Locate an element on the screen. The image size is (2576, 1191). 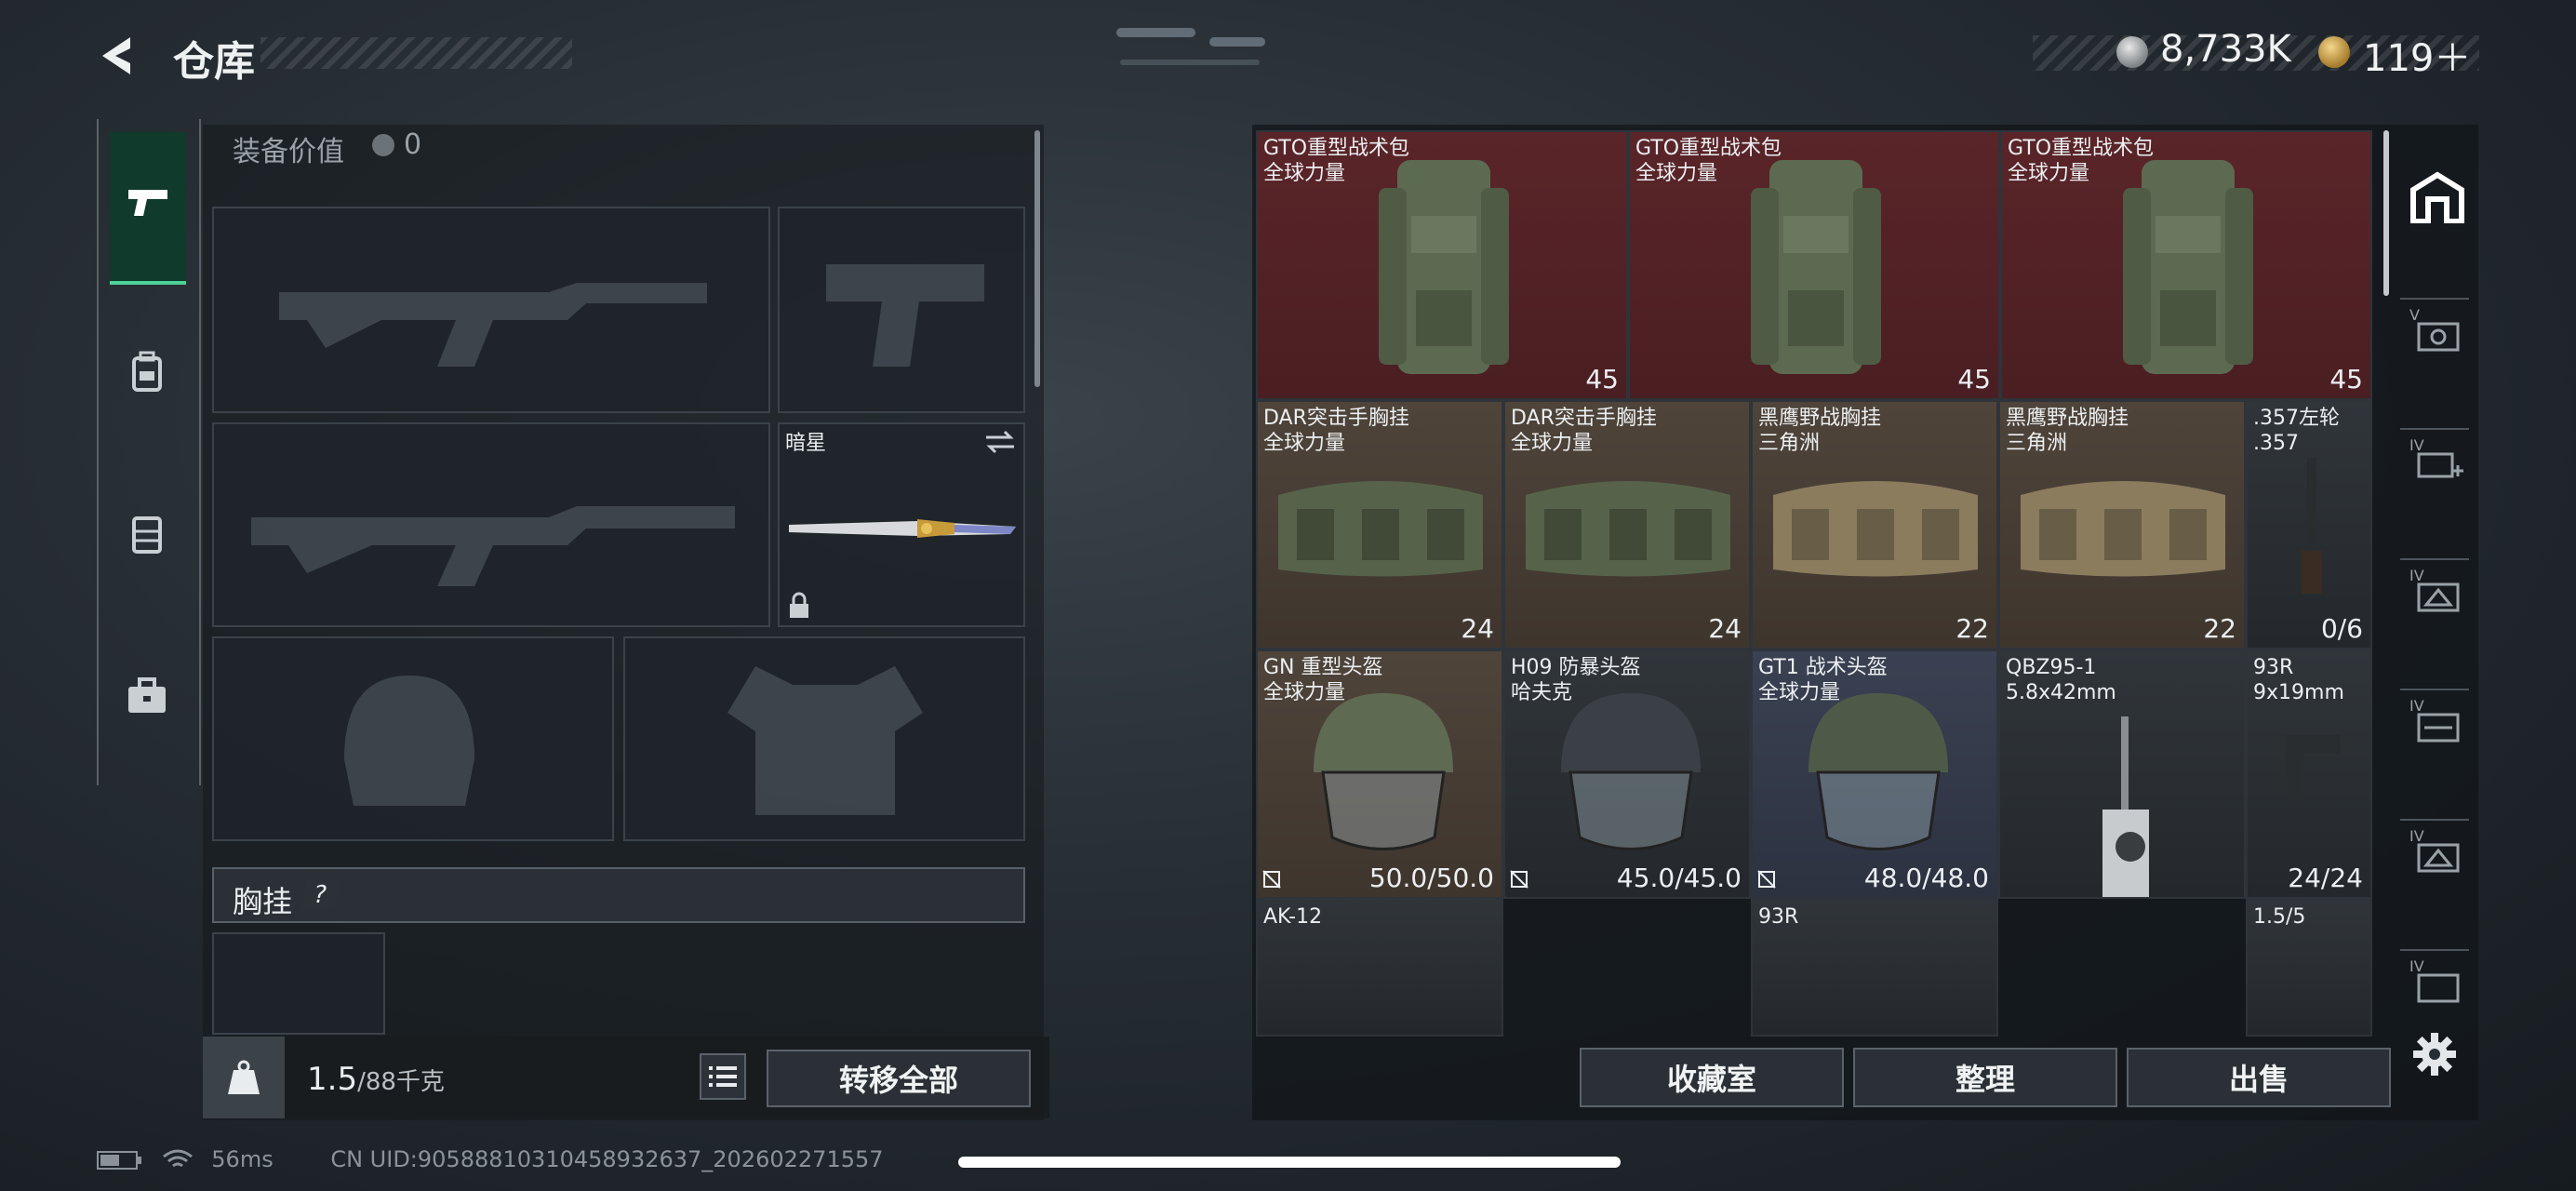
tab-backpack is located at coordinates (147, 372).